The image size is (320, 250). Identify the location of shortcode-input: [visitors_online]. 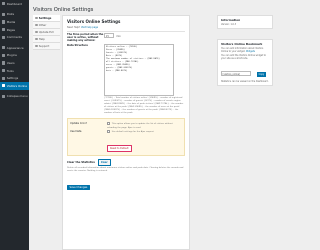
(236, 73).